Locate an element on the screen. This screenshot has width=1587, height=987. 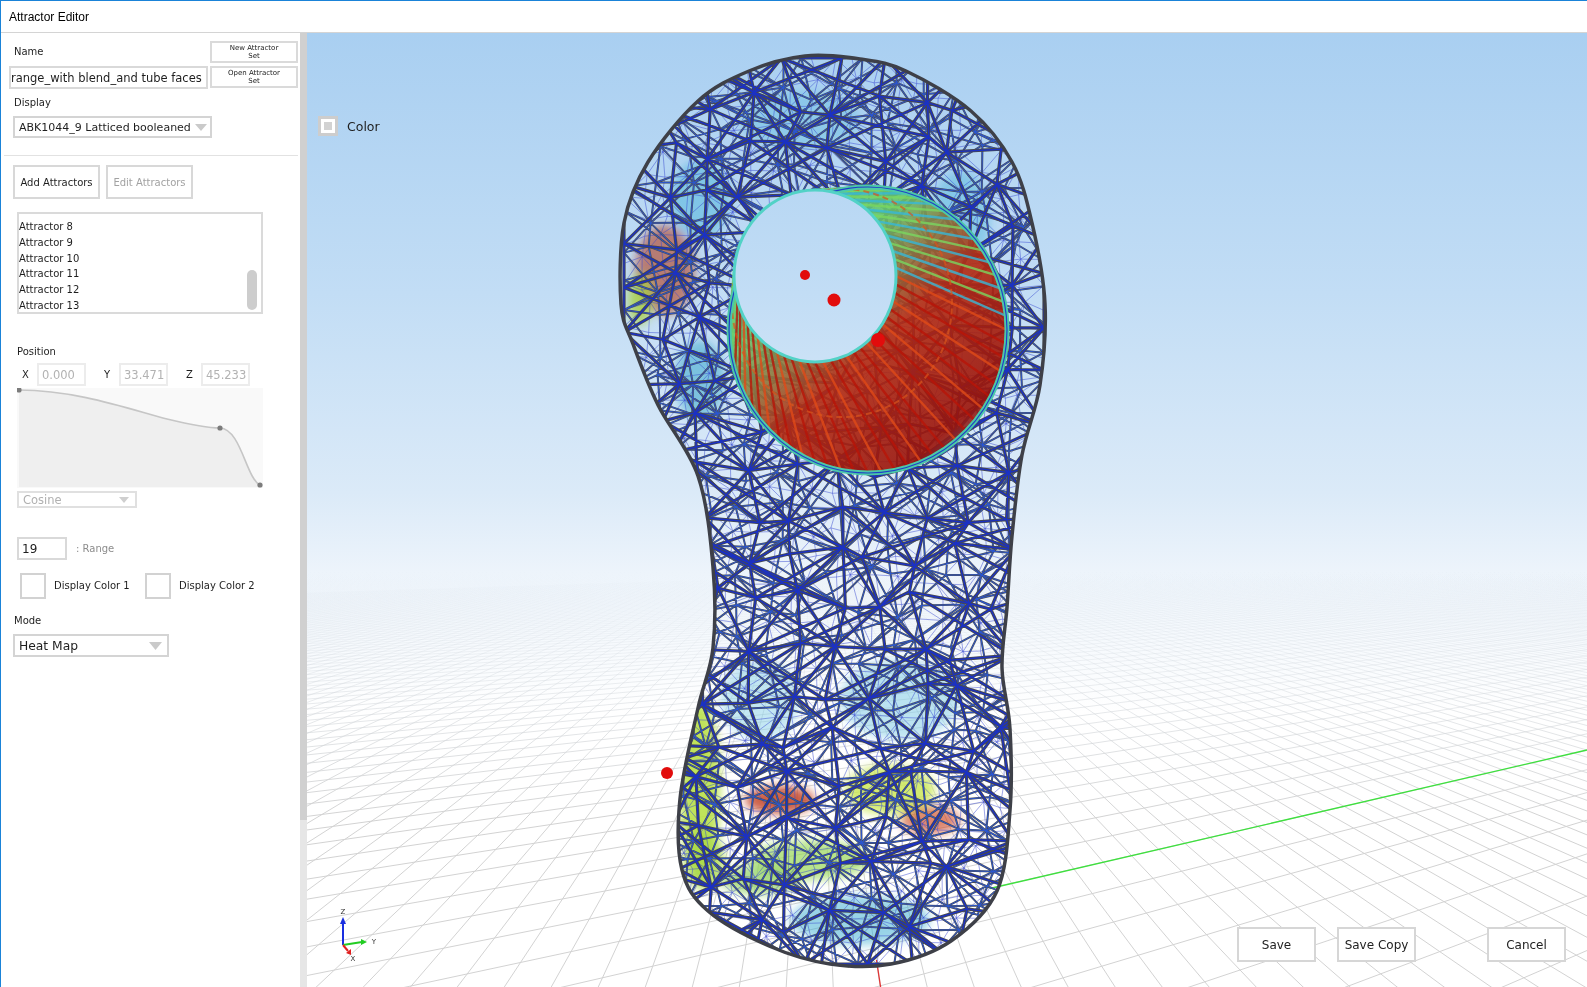
display-dropdown: ABK1044_9 Latticed booleaned is located at coordinates (112, 127).